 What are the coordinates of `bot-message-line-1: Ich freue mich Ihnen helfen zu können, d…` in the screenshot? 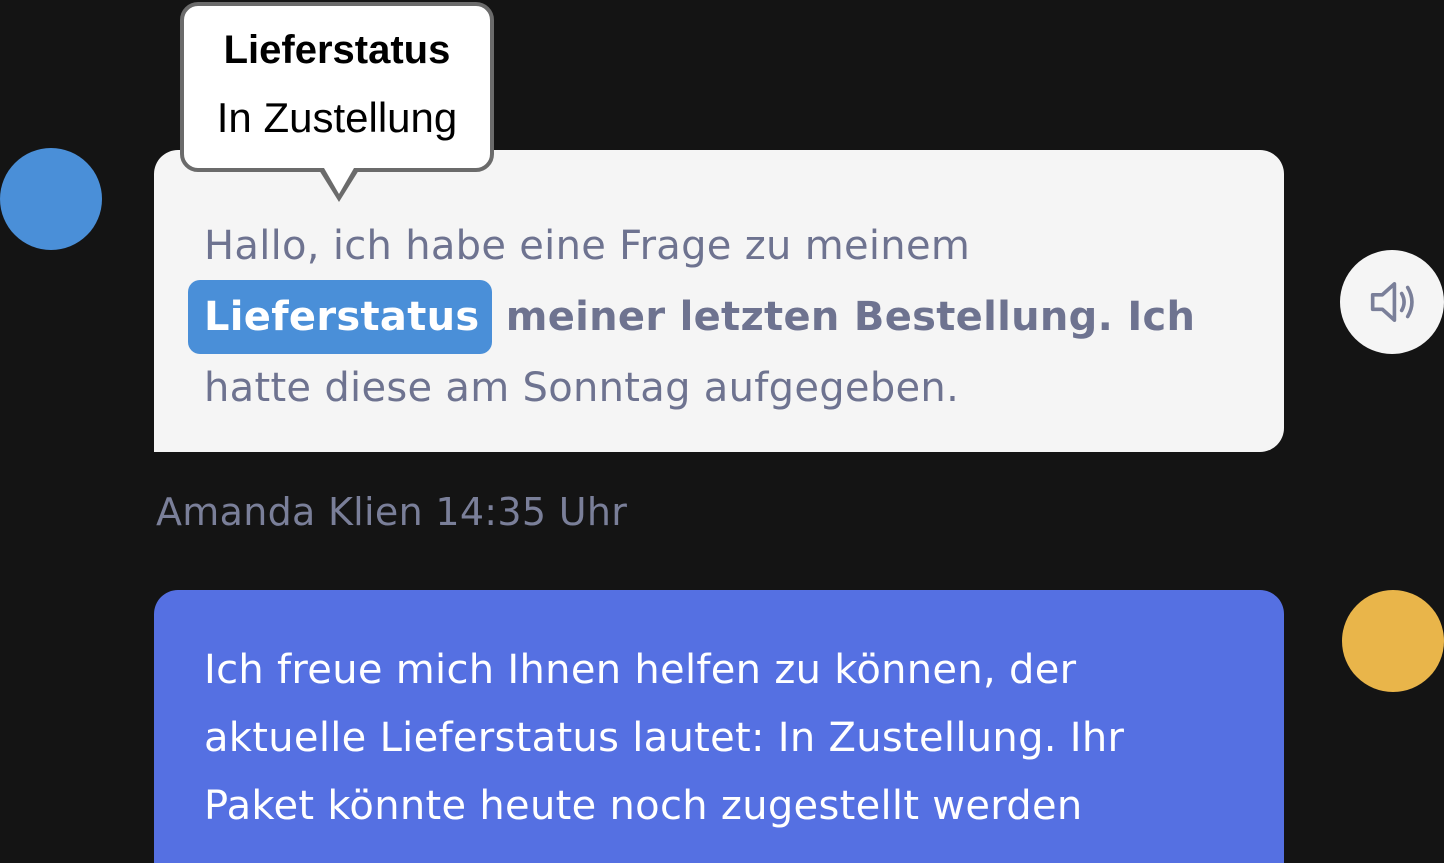 It's located at (640, 670).